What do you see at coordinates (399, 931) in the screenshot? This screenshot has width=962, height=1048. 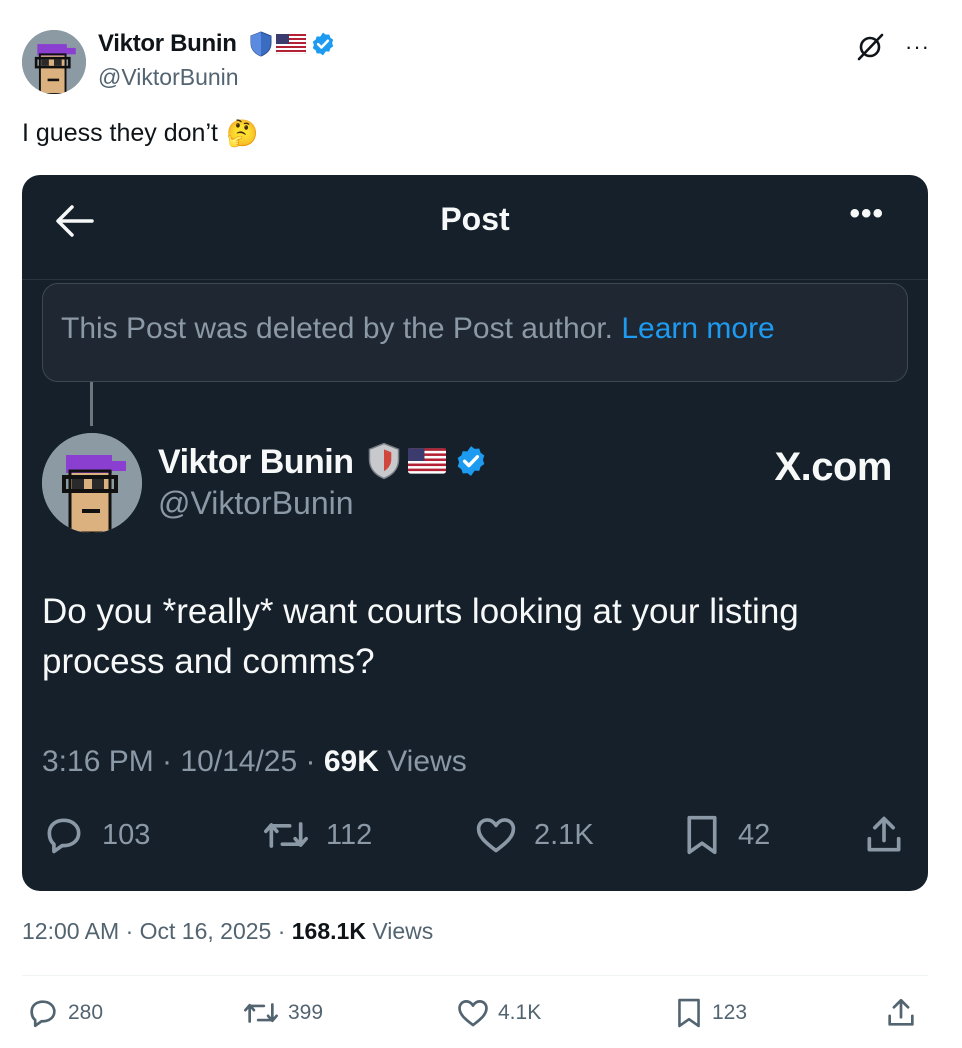 I see `post-views-label: Views` at bounding box center [399, 931].